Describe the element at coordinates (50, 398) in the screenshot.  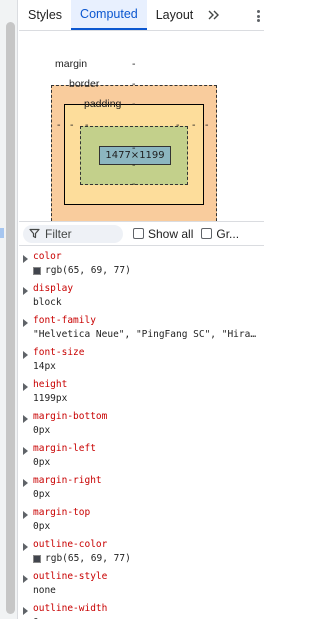
I see `property-value: 1199px` at that location.